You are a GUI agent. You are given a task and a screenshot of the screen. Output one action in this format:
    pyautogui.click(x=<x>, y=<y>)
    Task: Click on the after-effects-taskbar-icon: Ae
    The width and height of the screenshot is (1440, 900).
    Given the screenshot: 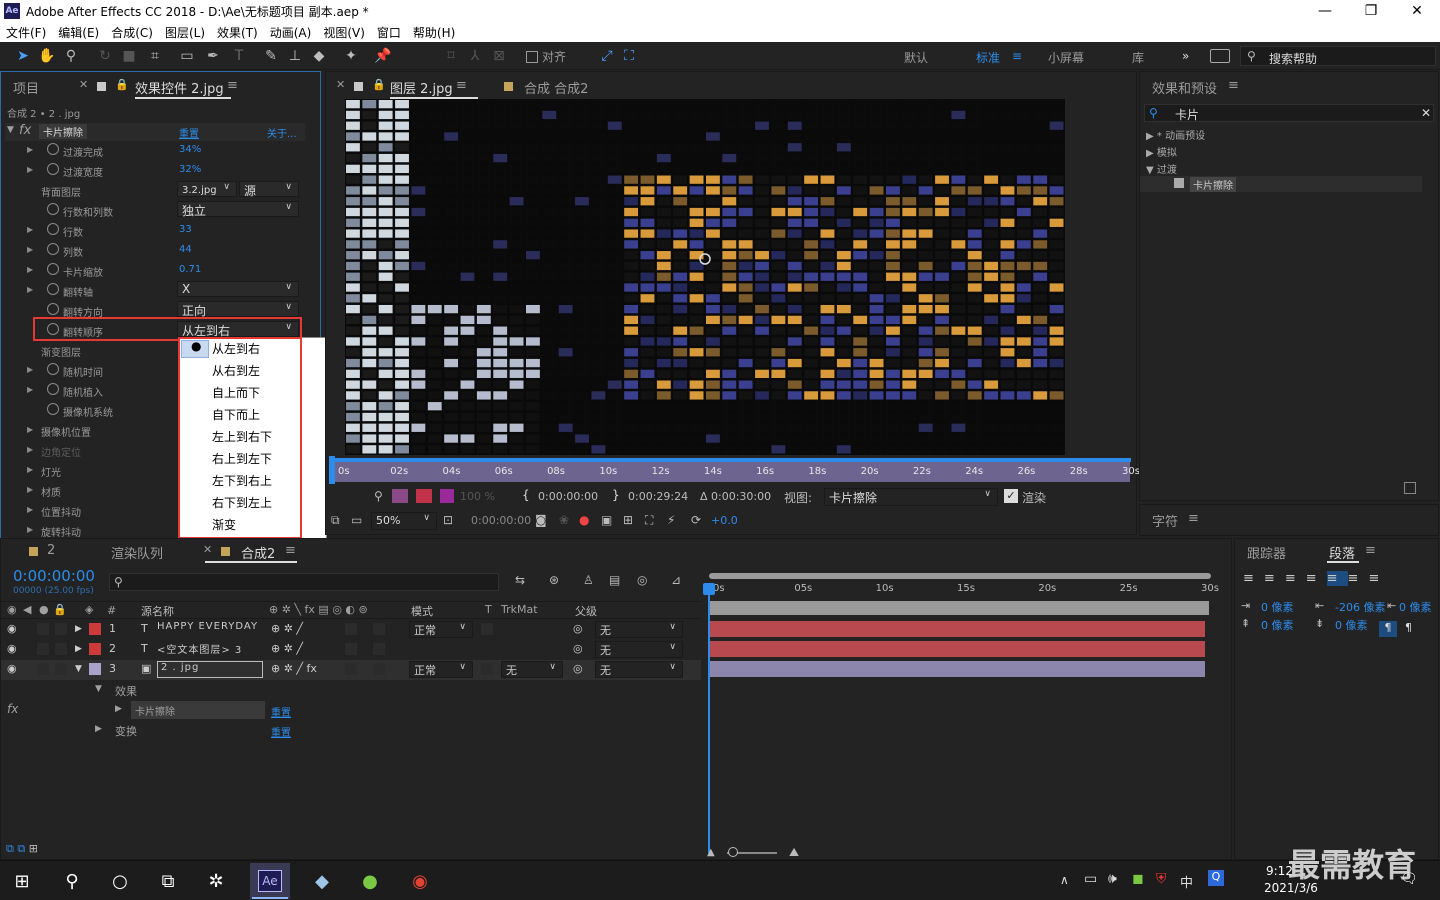 What is the action you would take?
    pyautogui.click(x=270, y=881)
    